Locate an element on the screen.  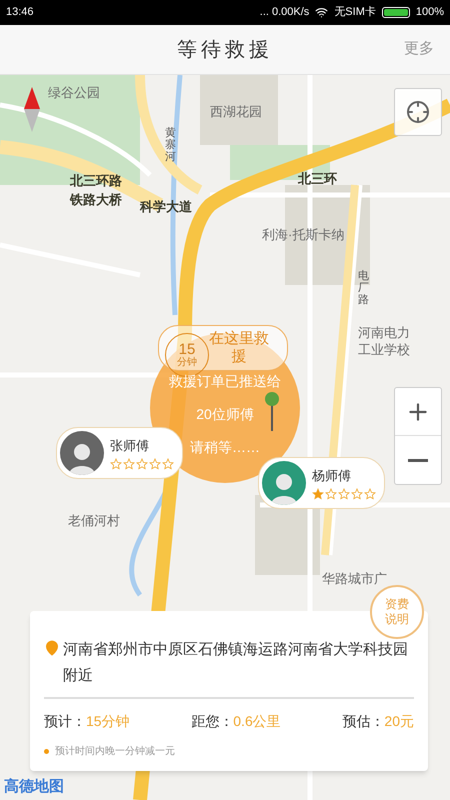
stat-value: 20元 is located at coordinates (399, 721).